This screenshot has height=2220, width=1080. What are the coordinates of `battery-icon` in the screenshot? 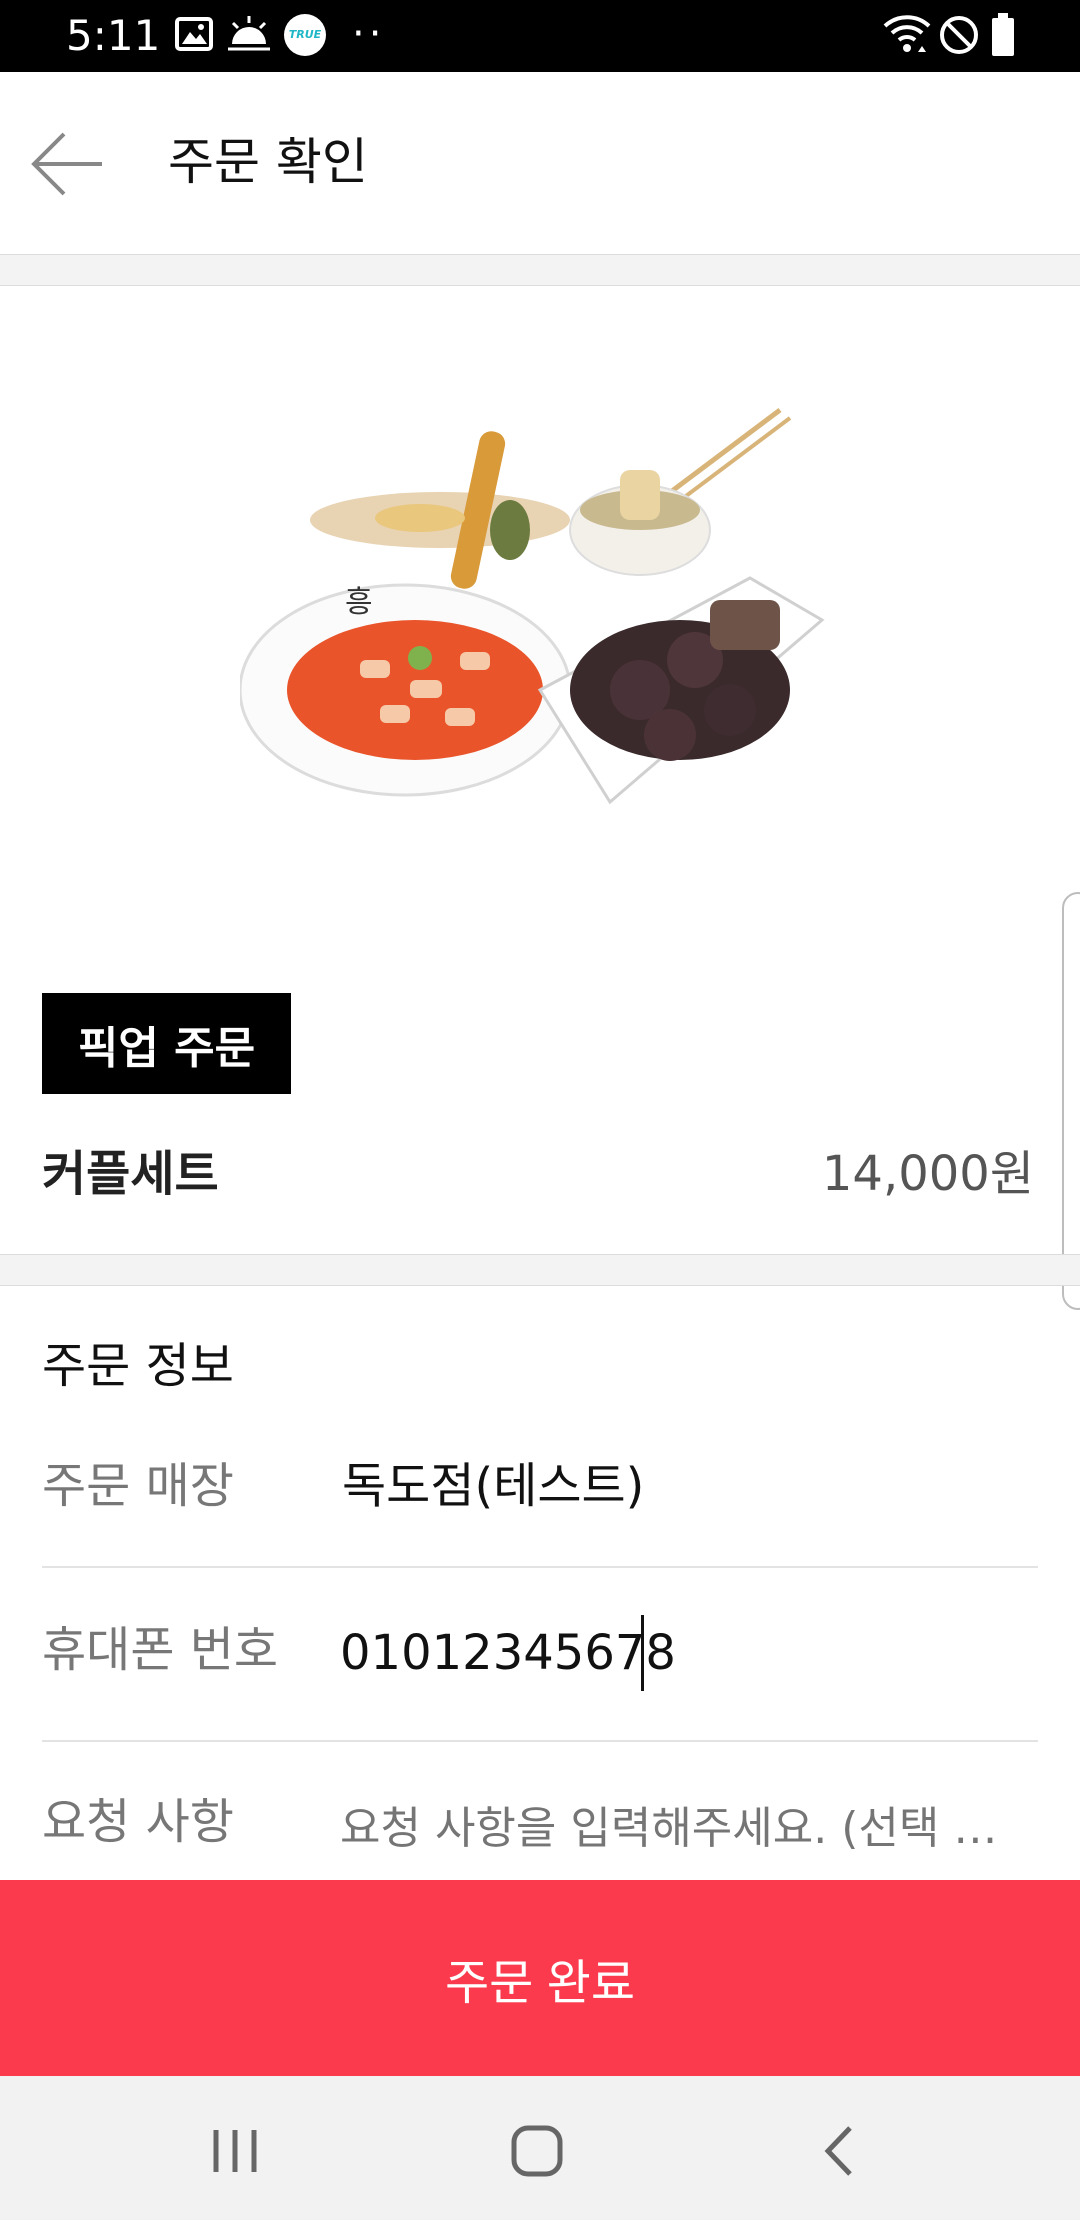 It's located at (1003, 34).